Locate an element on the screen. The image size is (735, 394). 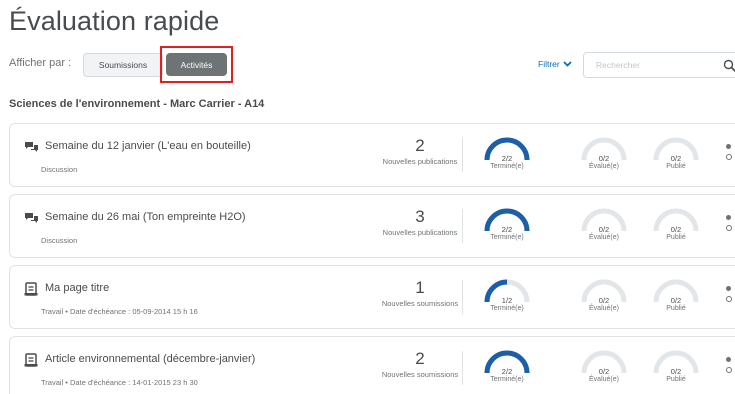
new-items-count: 2 Nouvelles soumissions is located at coordinates (420, 364).